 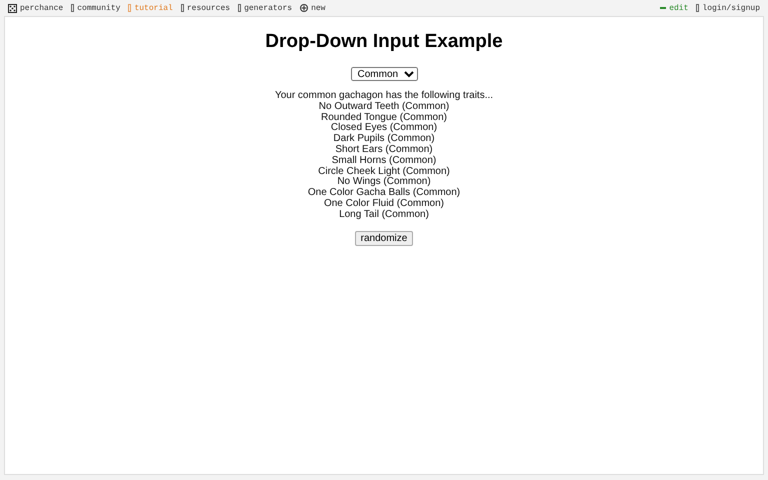 What do you see at coordinates (205, 8) in the screenshot?
I see `nav-link: resources` at bounding box center [205, 8].